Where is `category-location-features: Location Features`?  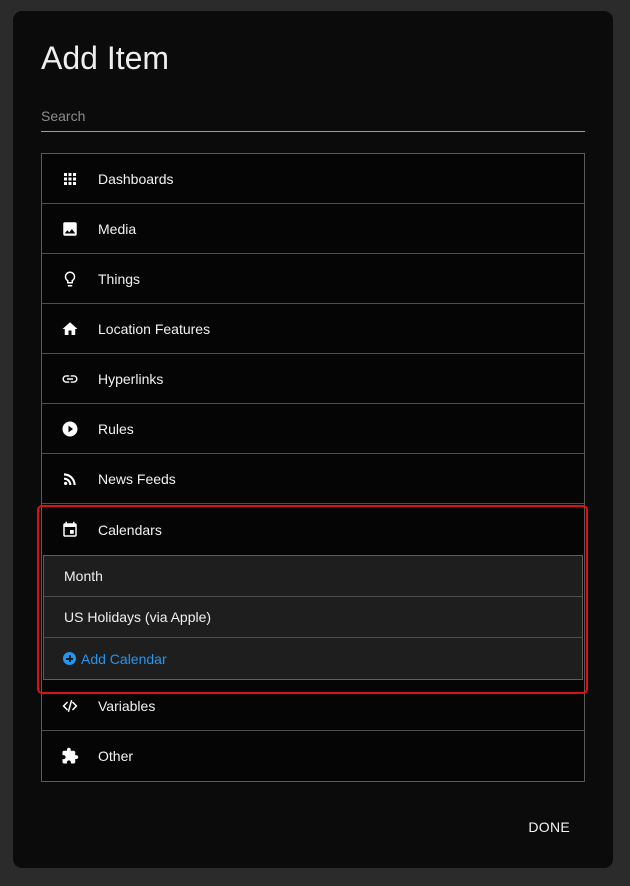 category-location-features: Location Features is located at coordinates (313, 329).